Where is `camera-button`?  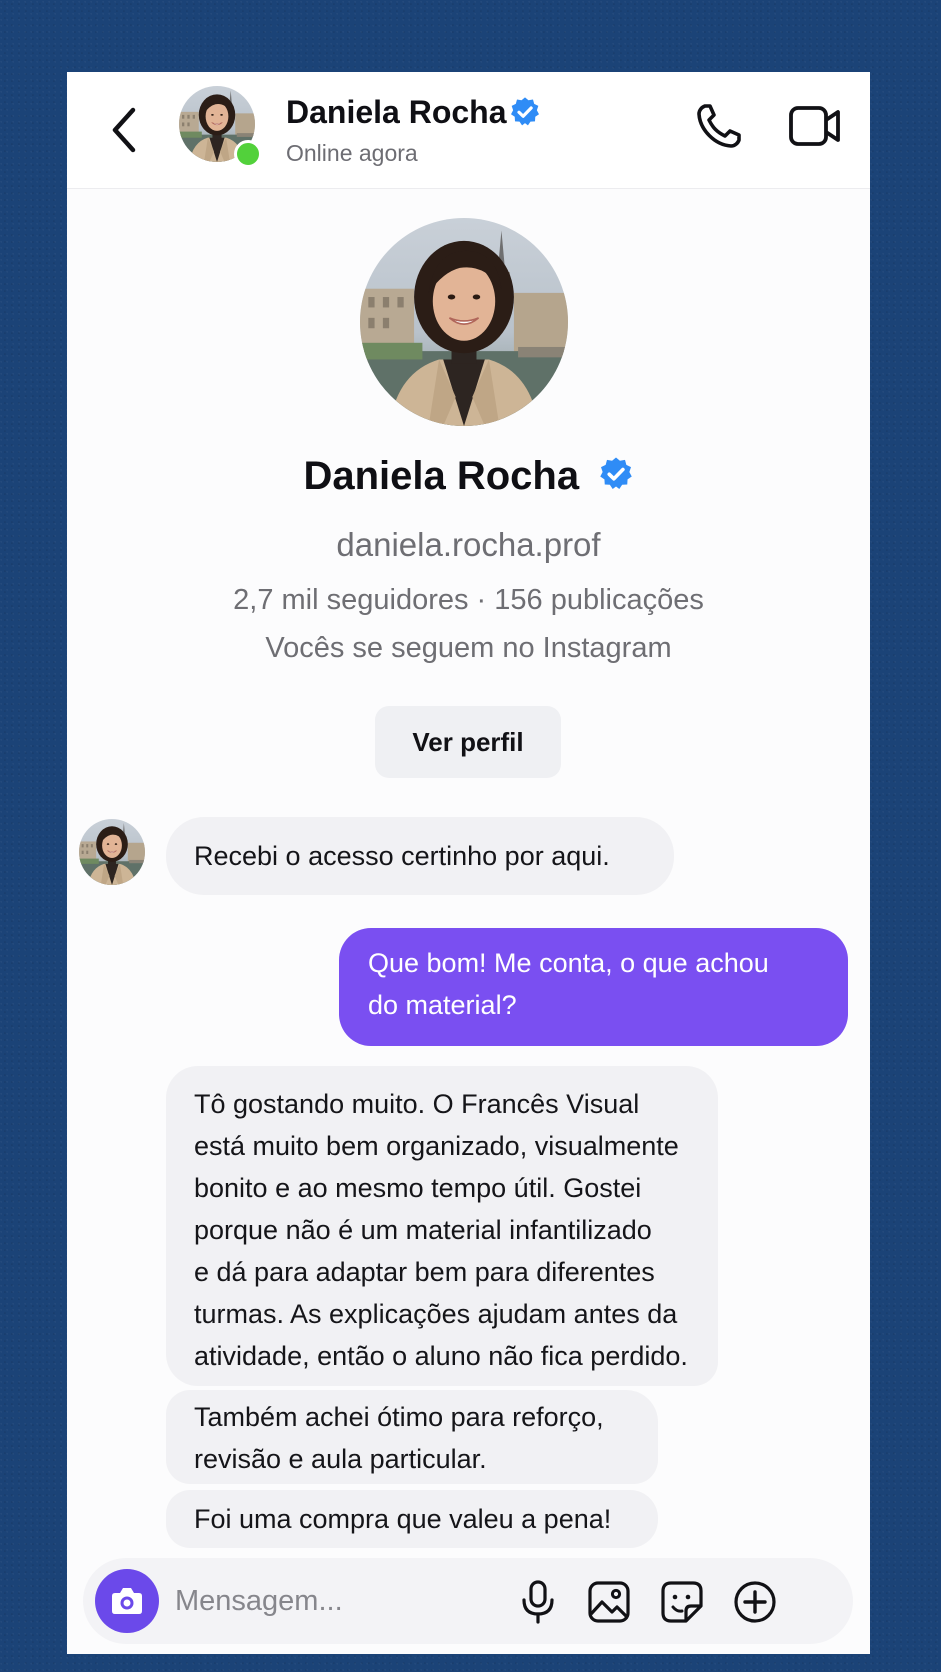 camera-button is located at coordinates (127, 1601).